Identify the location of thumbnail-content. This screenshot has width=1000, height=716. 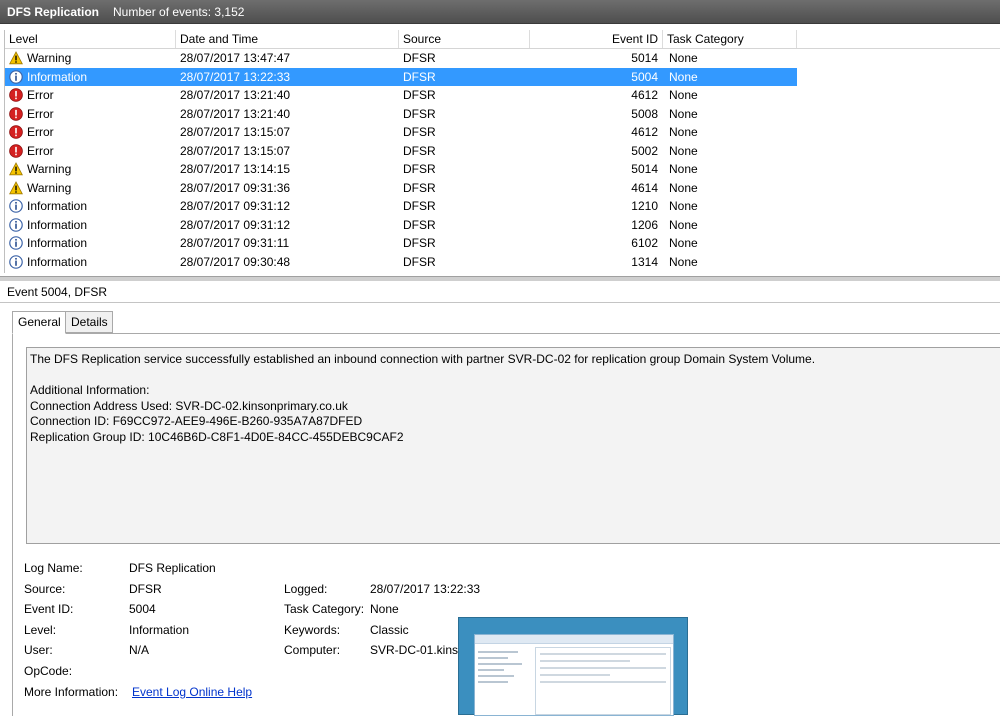
(603, 681).